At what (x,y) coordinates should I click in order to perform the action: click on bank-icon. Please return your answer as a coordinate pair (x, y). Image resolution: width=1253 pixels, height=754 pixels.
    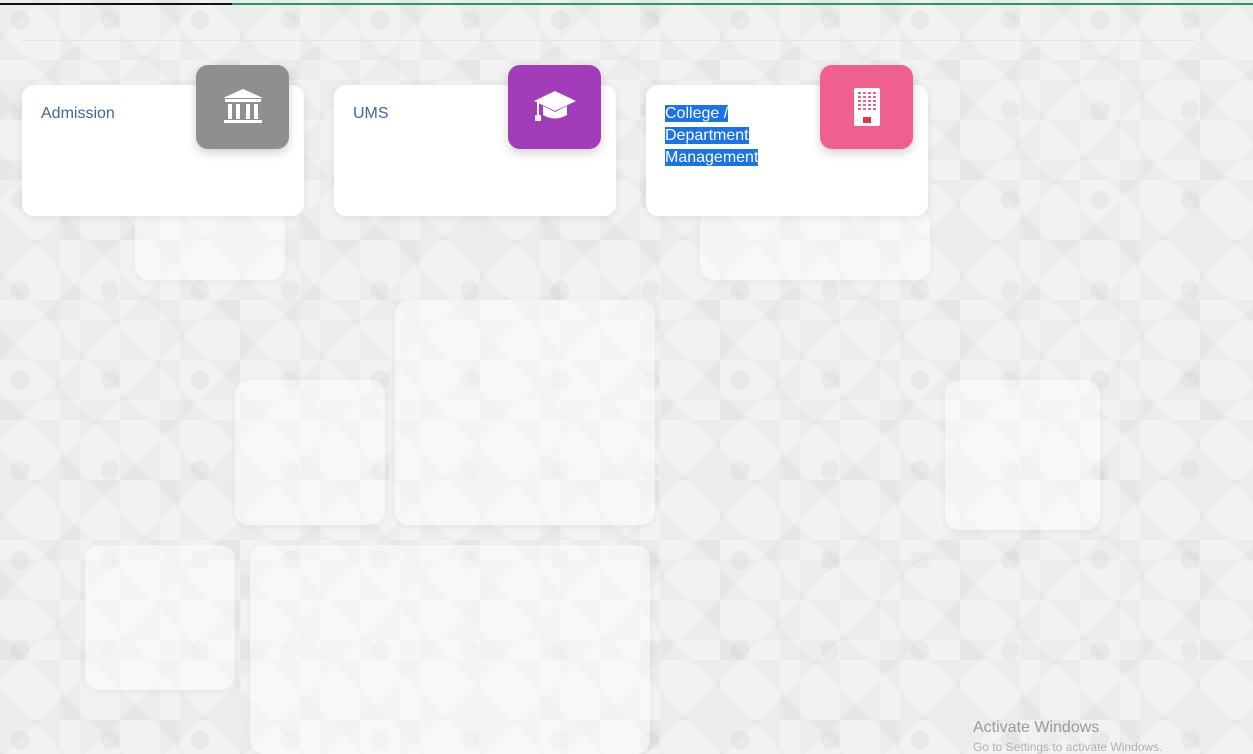
    Looking at the image, I should click on (242, 107).